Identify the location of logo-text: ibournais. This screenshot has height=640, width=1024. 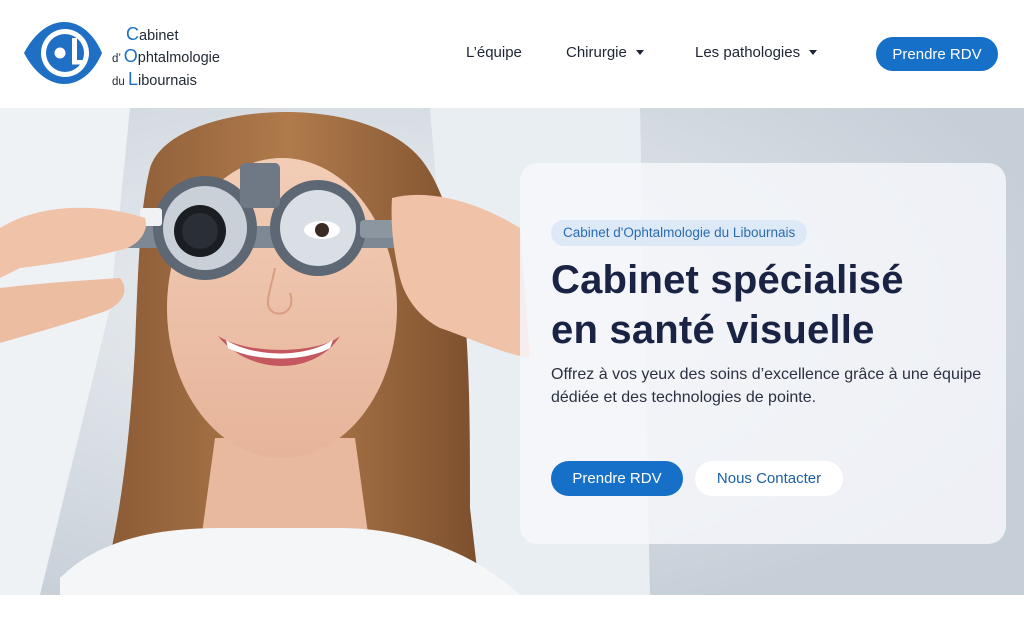
(167, 81).